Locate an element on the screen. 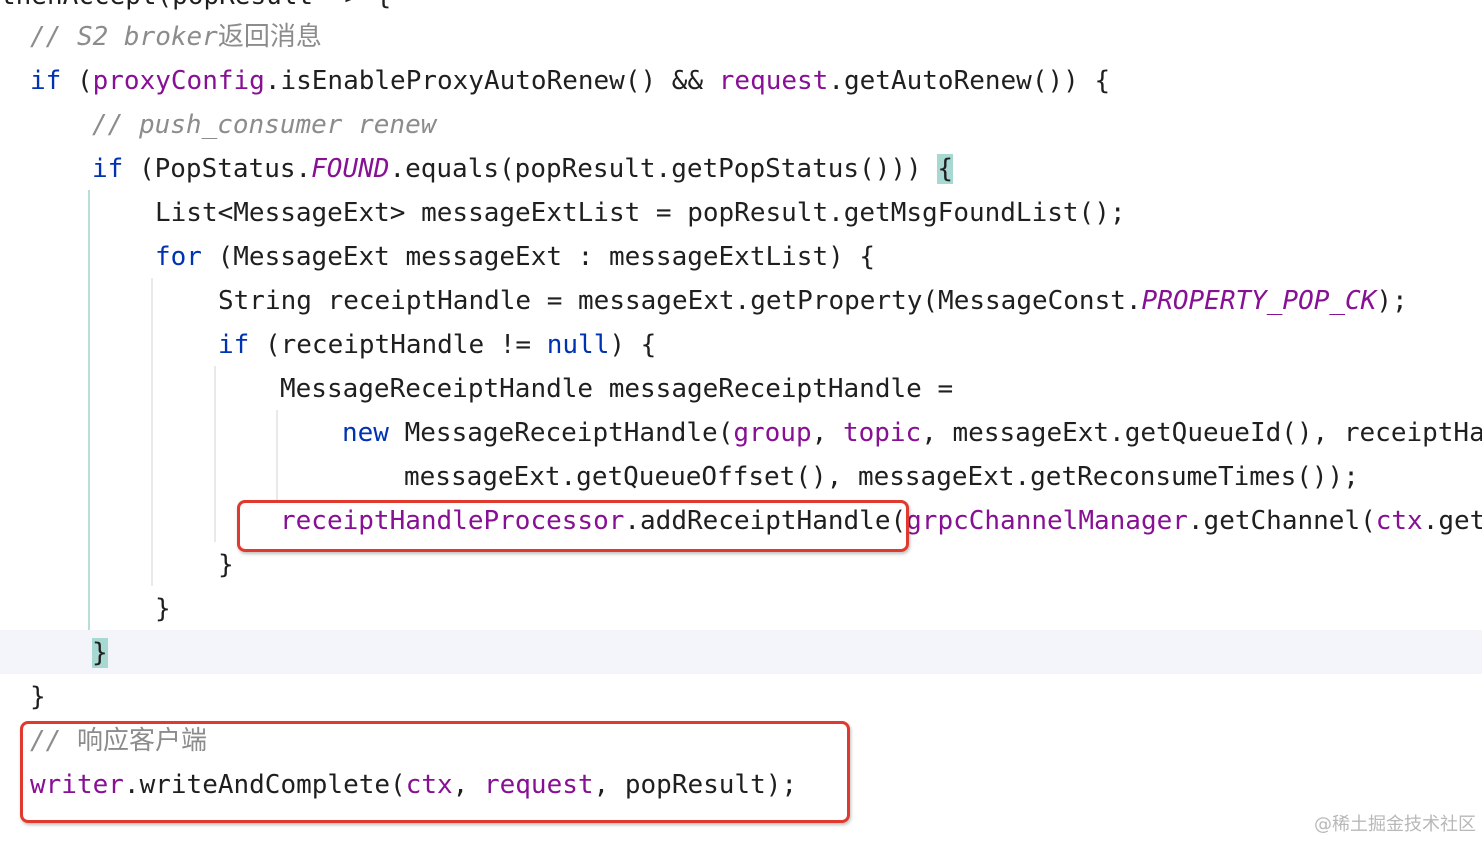 Image resolution: width=1482 pixels, height=842 pixels. code-token: // S2 broker is located at coordinates (124, 37).